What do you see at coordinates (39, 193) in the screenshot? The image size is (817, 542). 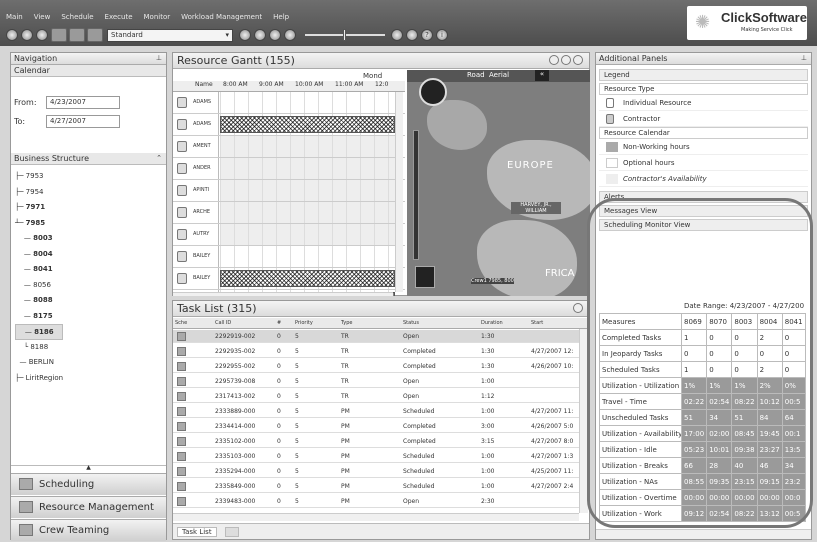 I see `tree-item-7954: ├─ 7954` at bounding box center [39, 193].